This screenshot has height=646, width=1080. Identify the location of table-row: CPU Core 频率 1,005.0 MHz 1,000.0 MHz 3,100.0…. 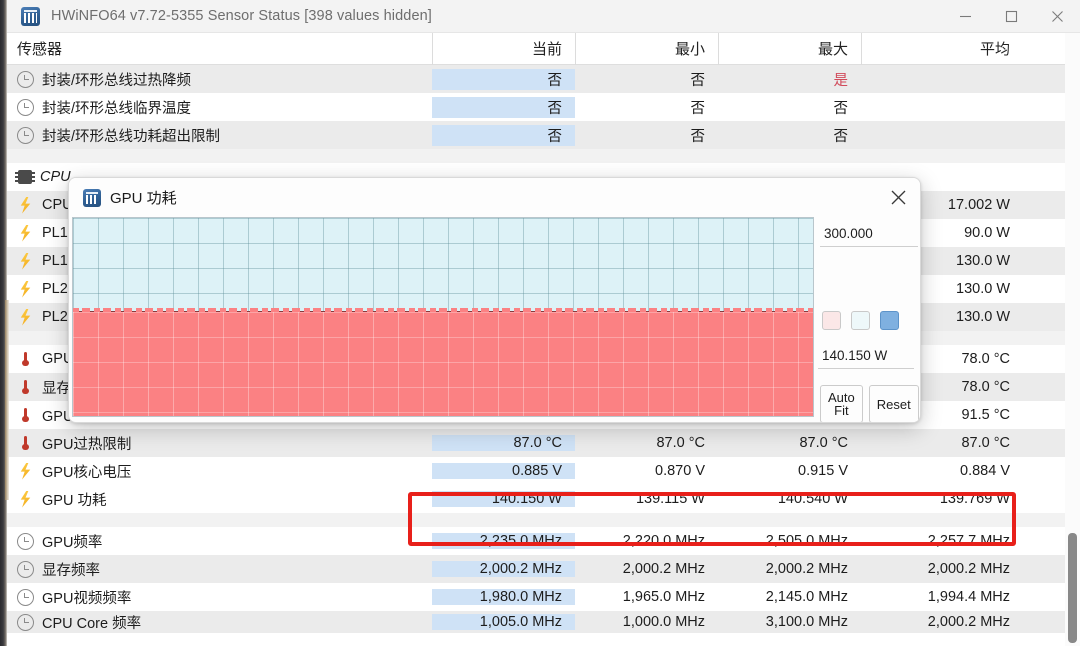
(543, 622).